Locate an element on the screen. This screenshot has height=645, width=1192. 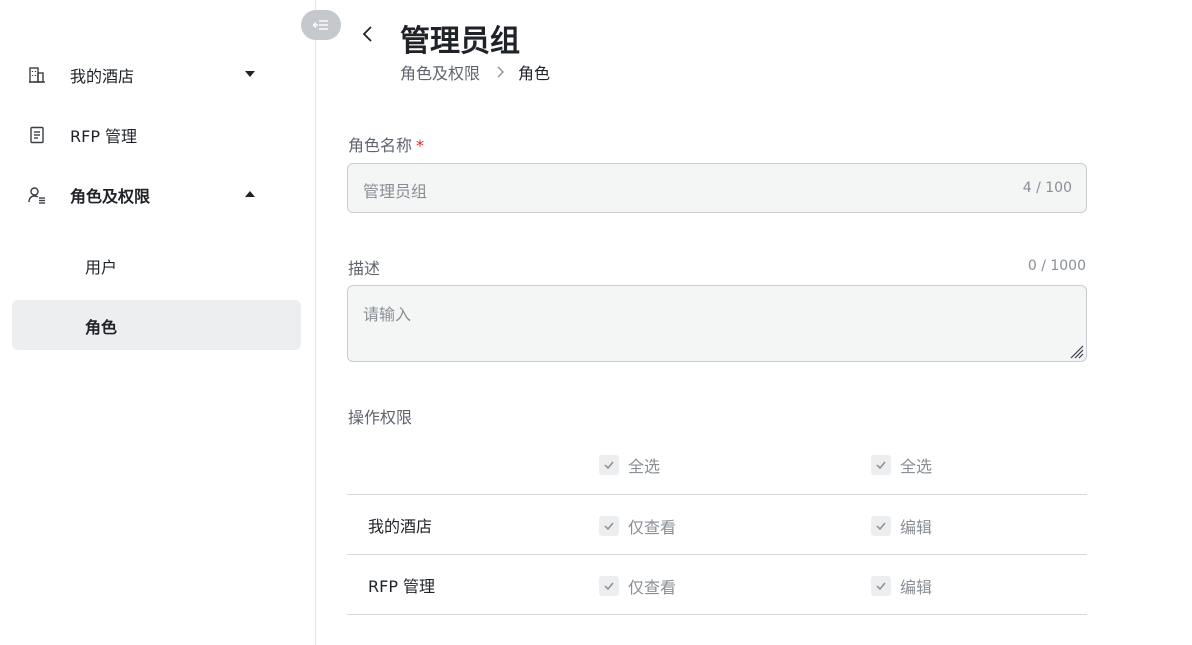
table-divider is located at coordinates (717, 614).